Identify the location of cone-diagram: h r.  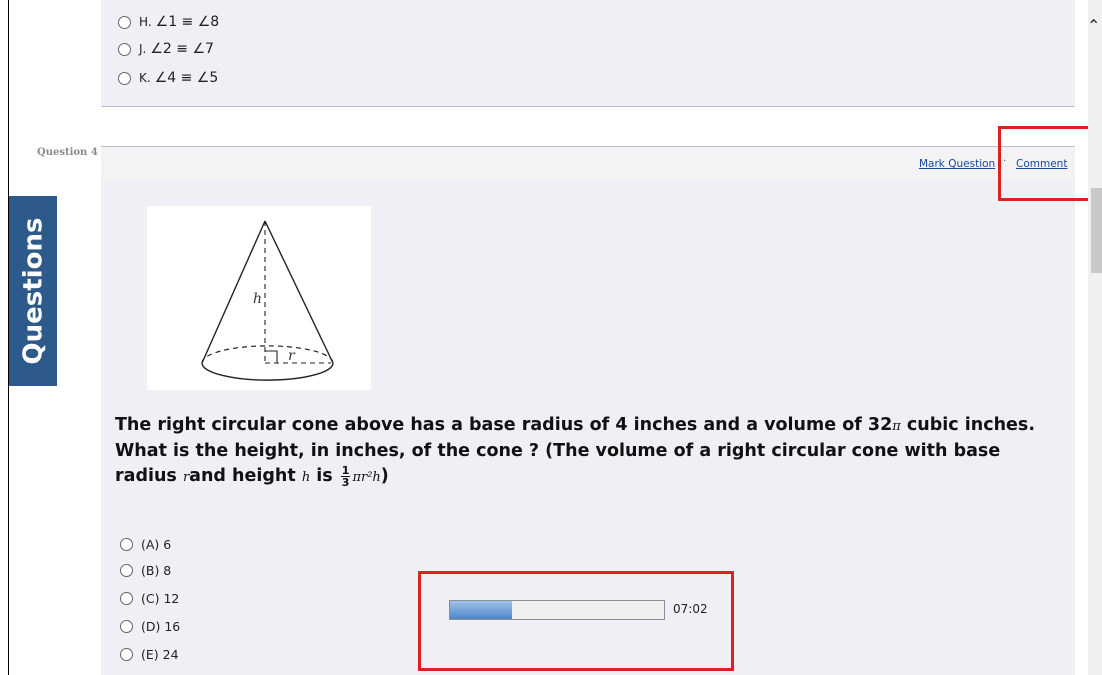
(267, 300).